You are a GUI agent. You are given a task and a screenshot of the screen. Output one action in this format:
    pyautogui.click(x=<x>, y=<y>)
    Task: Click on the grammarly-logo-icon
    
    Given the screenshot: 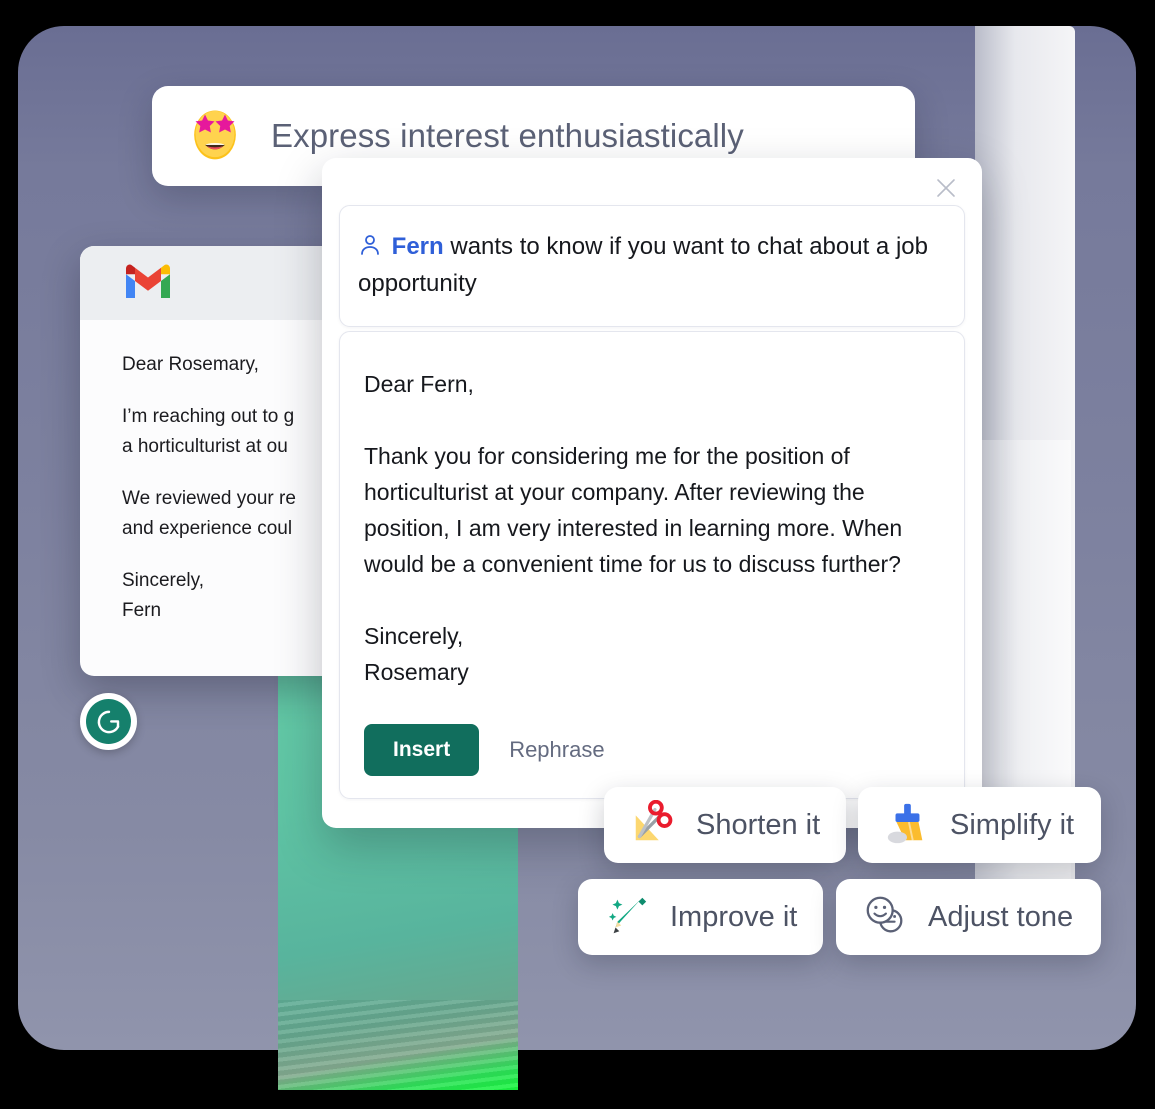 What is the action you would take?
    pyautogui.click(x=108, y=721)
    